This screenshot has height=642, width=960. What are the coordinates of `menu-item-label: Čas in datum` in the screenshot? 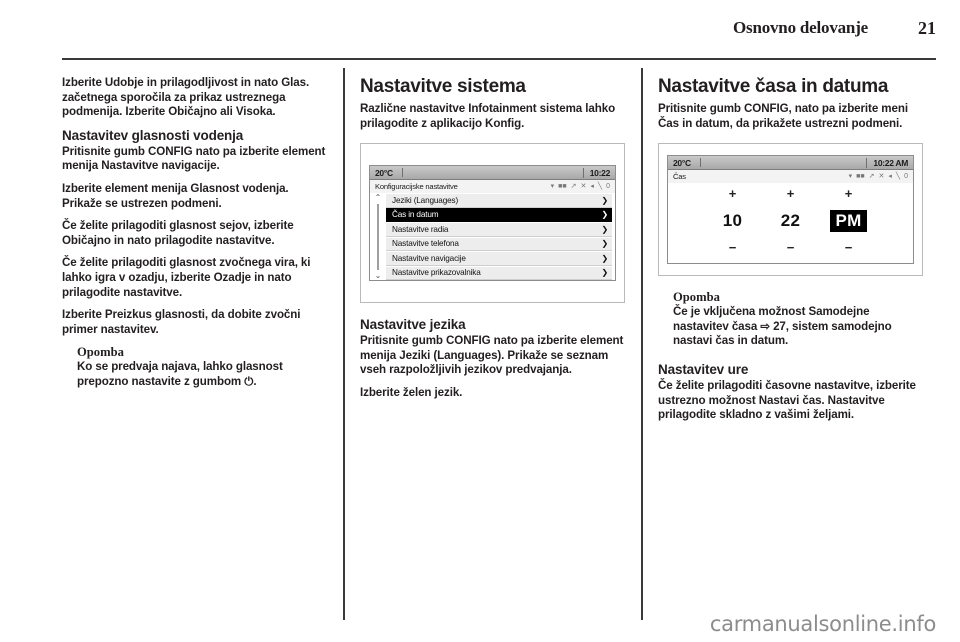 It's located at (415, 215).